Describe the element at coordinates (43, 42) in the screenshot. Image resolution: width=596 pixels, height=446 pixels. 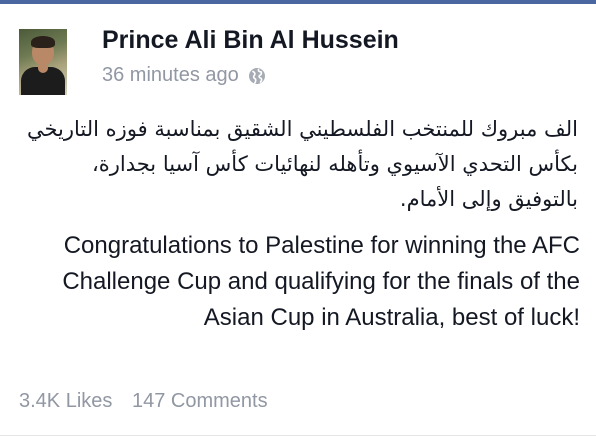
I see `avatar-hair` at that location.